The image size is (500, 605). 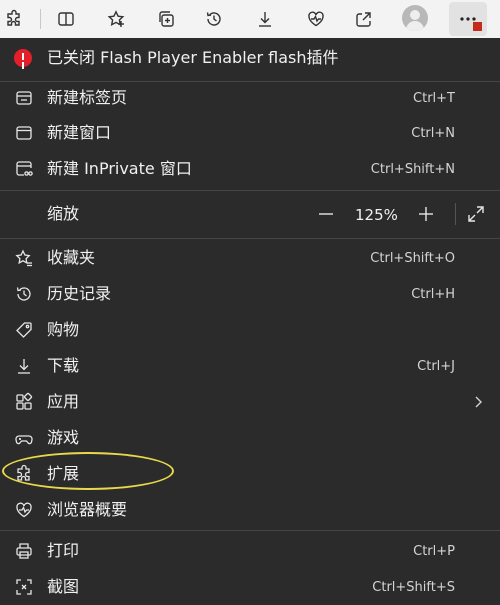 What do you see at coordinates (250, 169) in the screenshot?
I see `menu-item-new-inprivate: 新建 InPrivate 窗口 Ctrl+Shift+N` at bounding box center [250, 169].